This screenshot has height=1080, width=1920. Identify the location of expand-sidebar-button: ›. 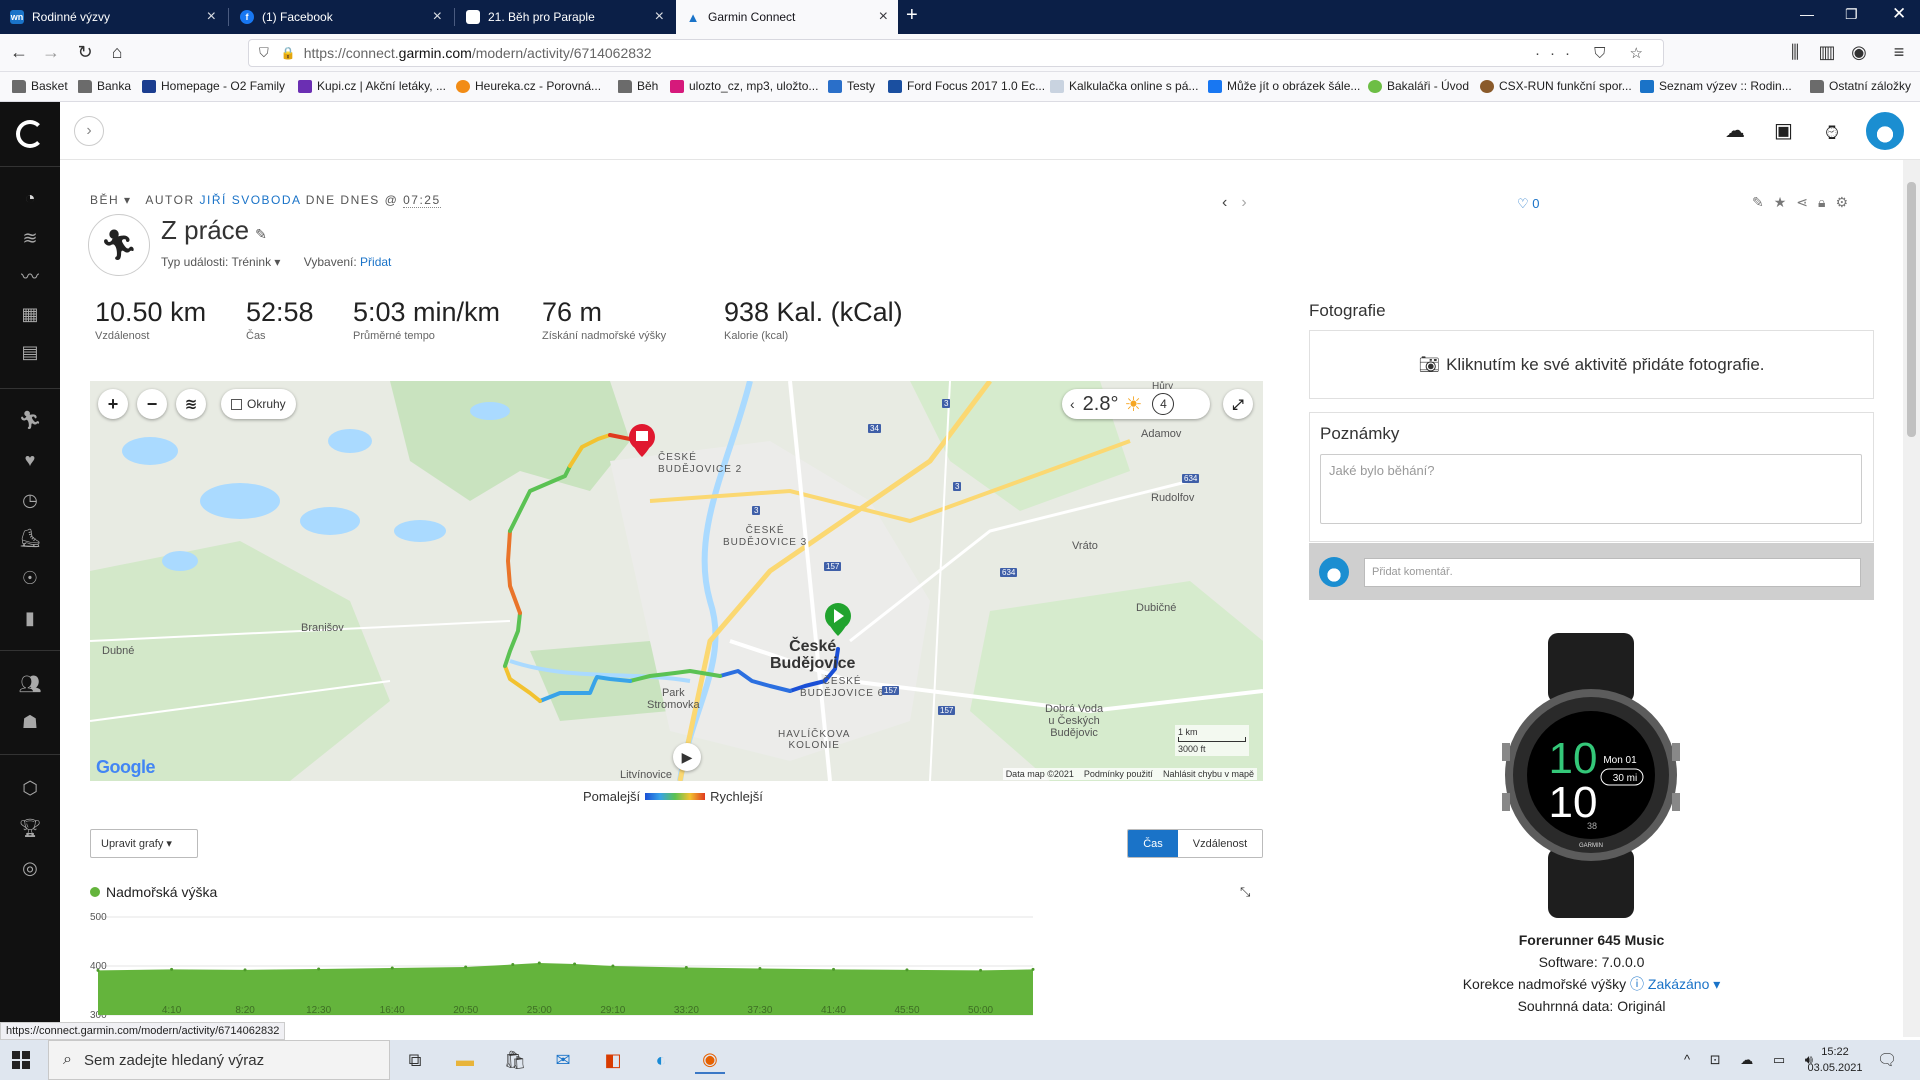
(89, 131).